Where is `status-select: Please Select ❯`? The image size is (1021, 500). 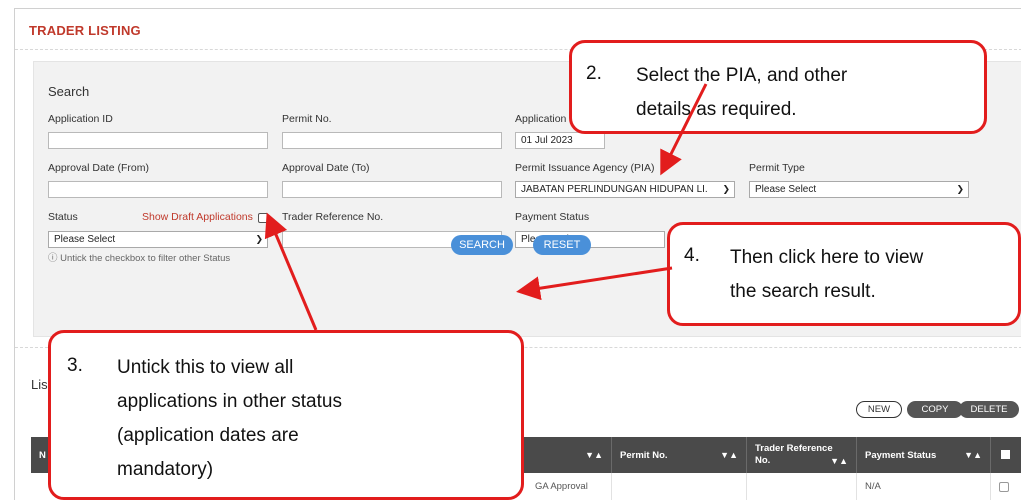 status-select: Please Select ❯ is located at coordinates (158, 239).